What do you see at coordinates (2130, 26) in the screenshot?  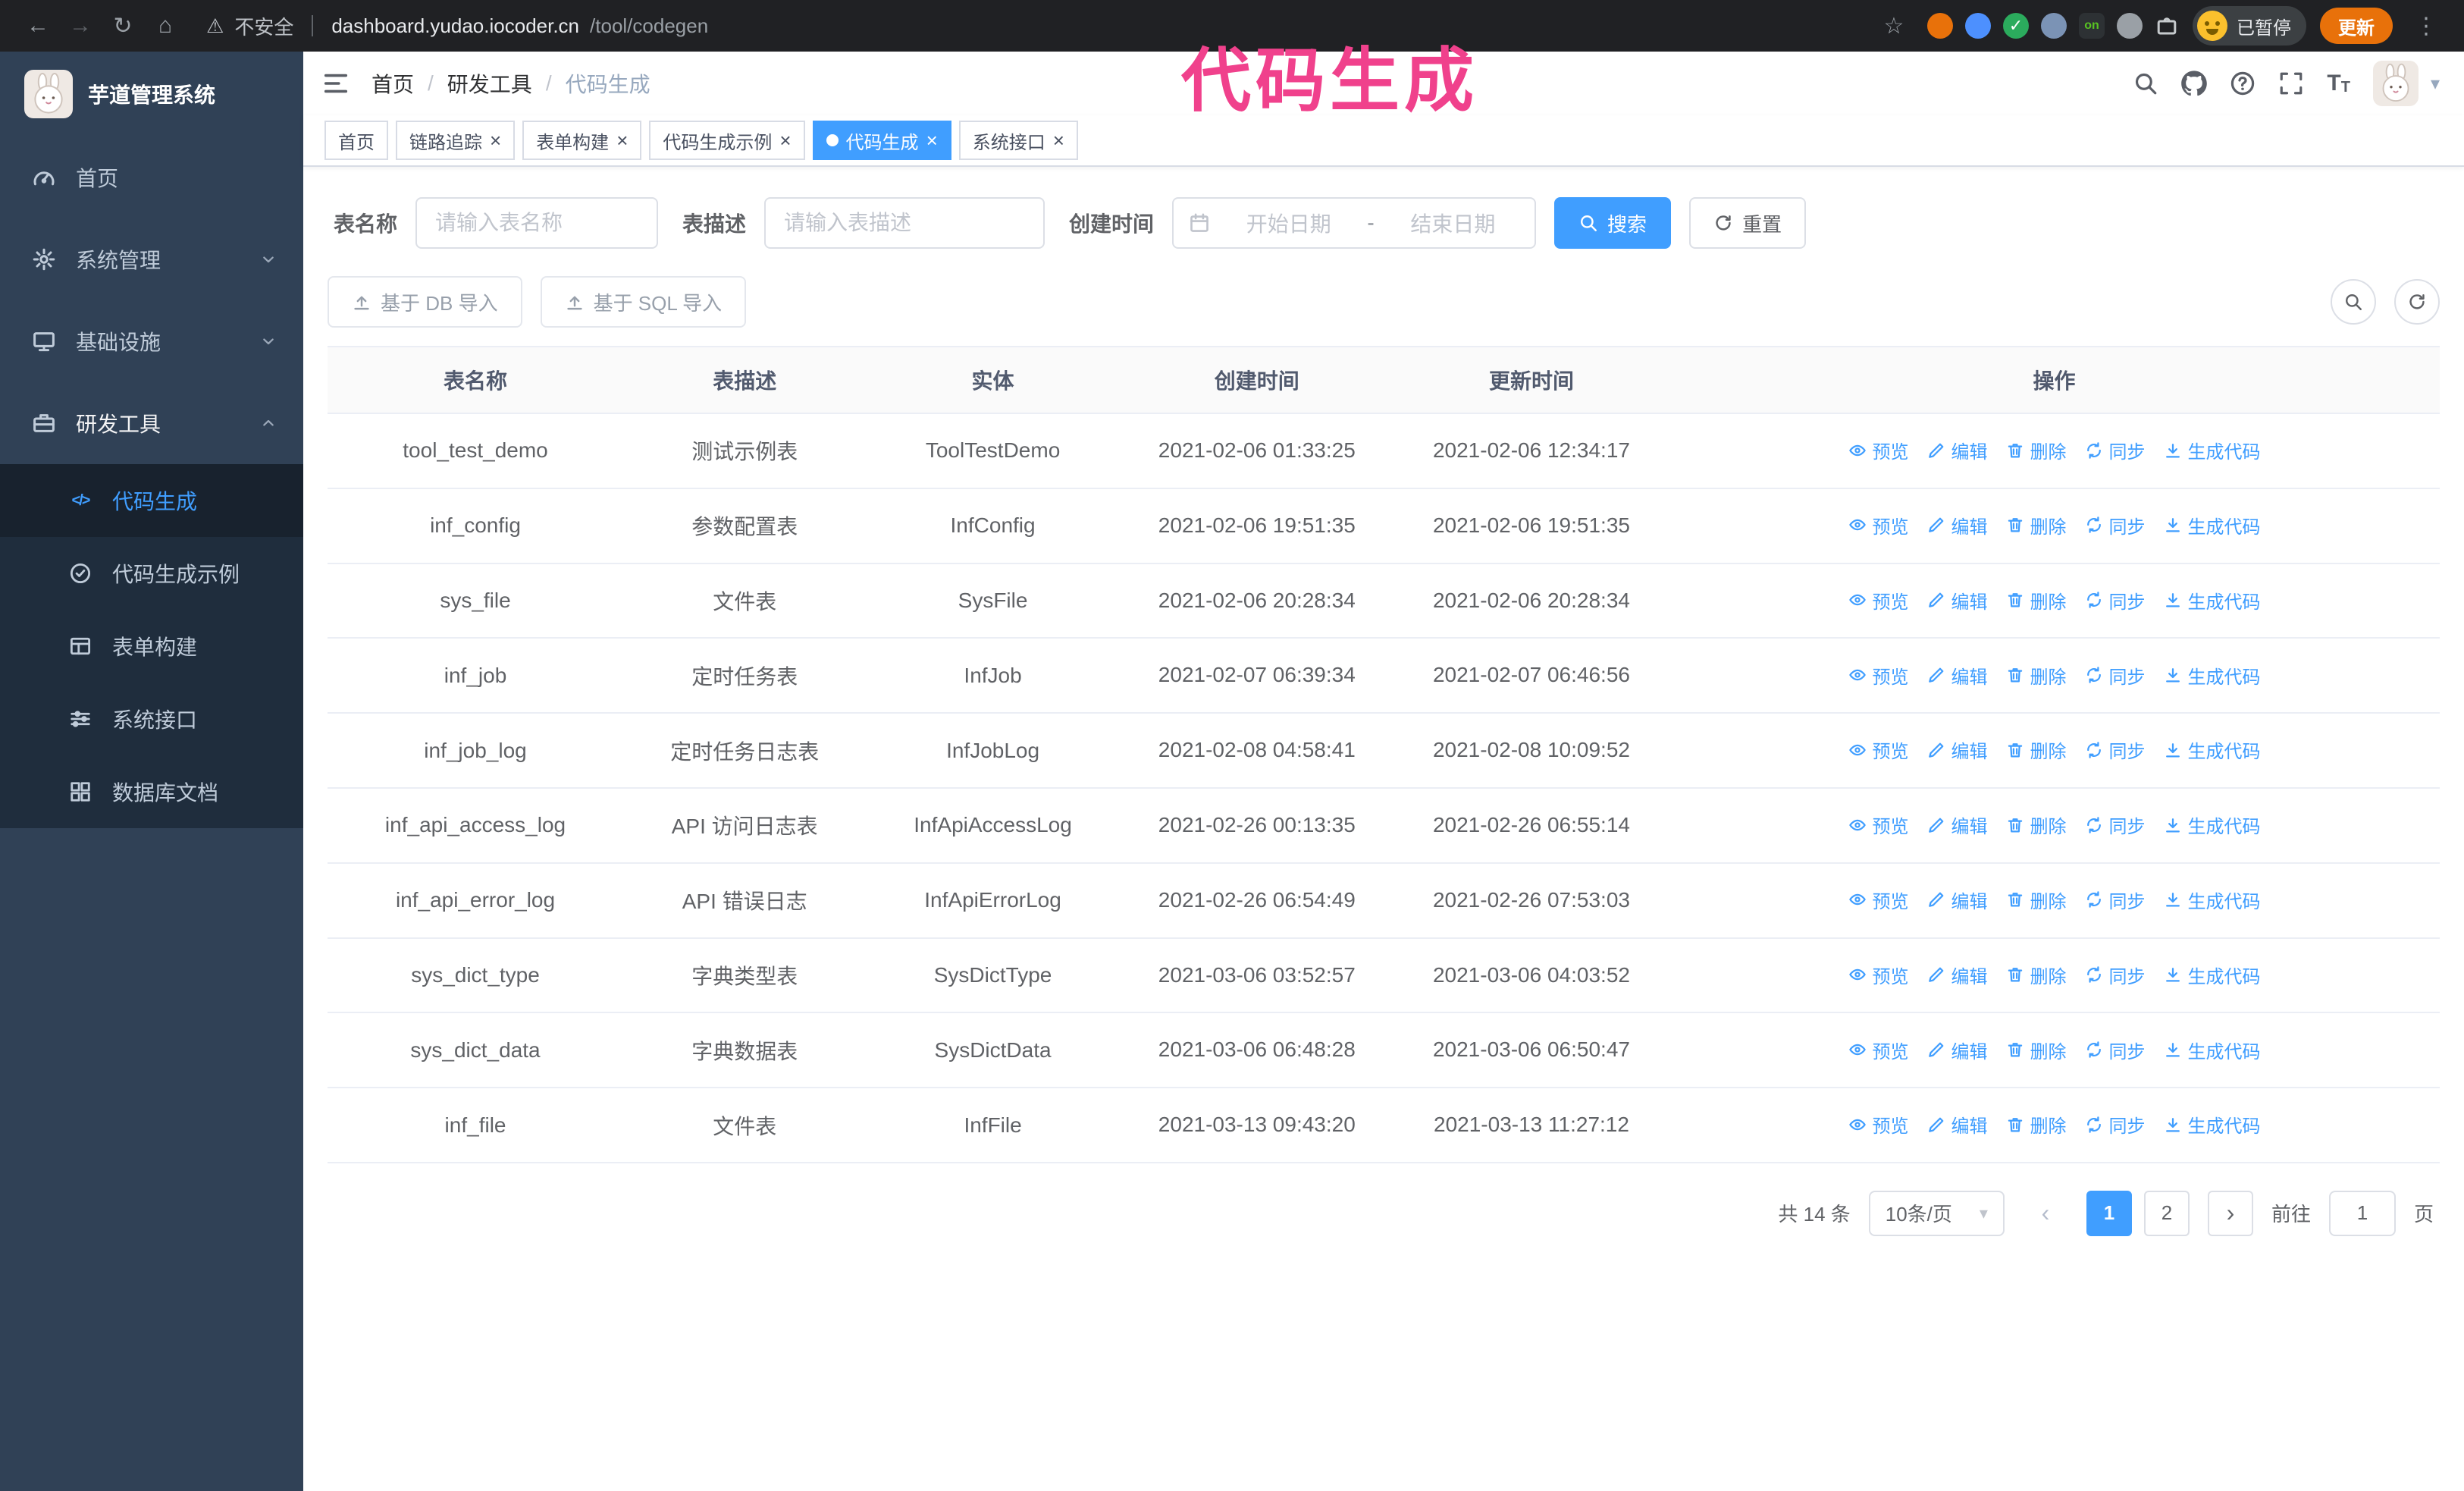 I see `extension-icon-gray` at bounding box center [2130, 26].